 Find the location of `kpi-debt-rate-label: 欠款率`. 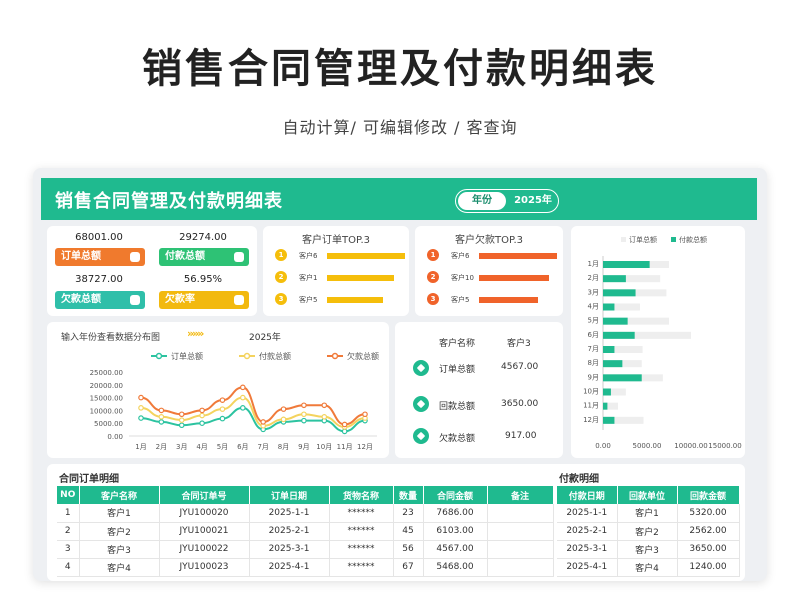

kpi-debt-rate-label: 欠款率 is located at coordinates (180, 299).